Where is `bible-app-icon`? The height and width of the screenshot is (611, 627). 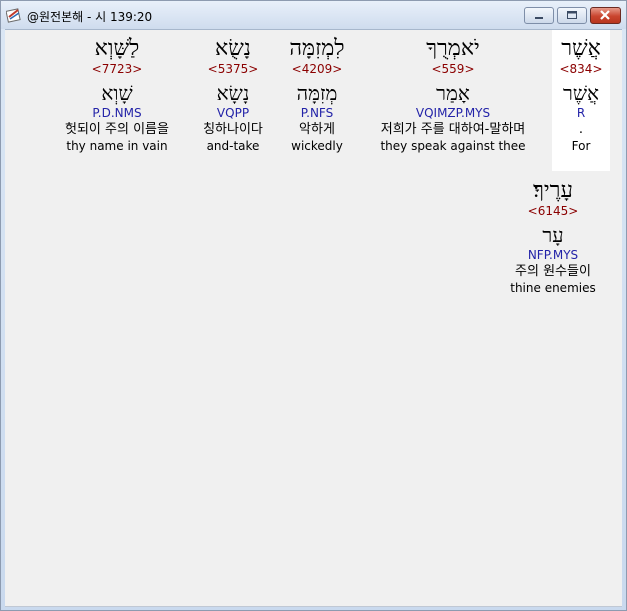 bible-app-icon is located at coordinates (13, 15).